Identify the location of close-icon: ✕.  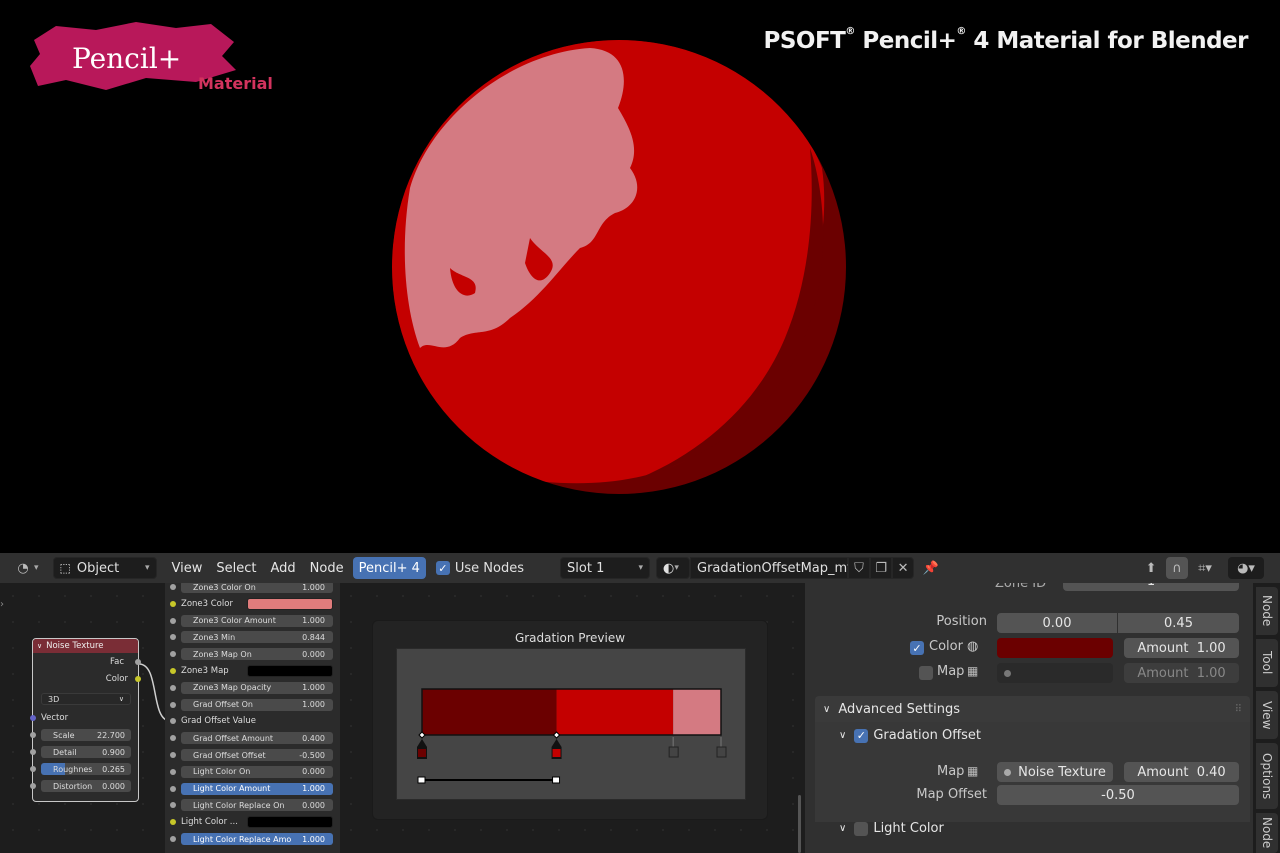
(903, 568).